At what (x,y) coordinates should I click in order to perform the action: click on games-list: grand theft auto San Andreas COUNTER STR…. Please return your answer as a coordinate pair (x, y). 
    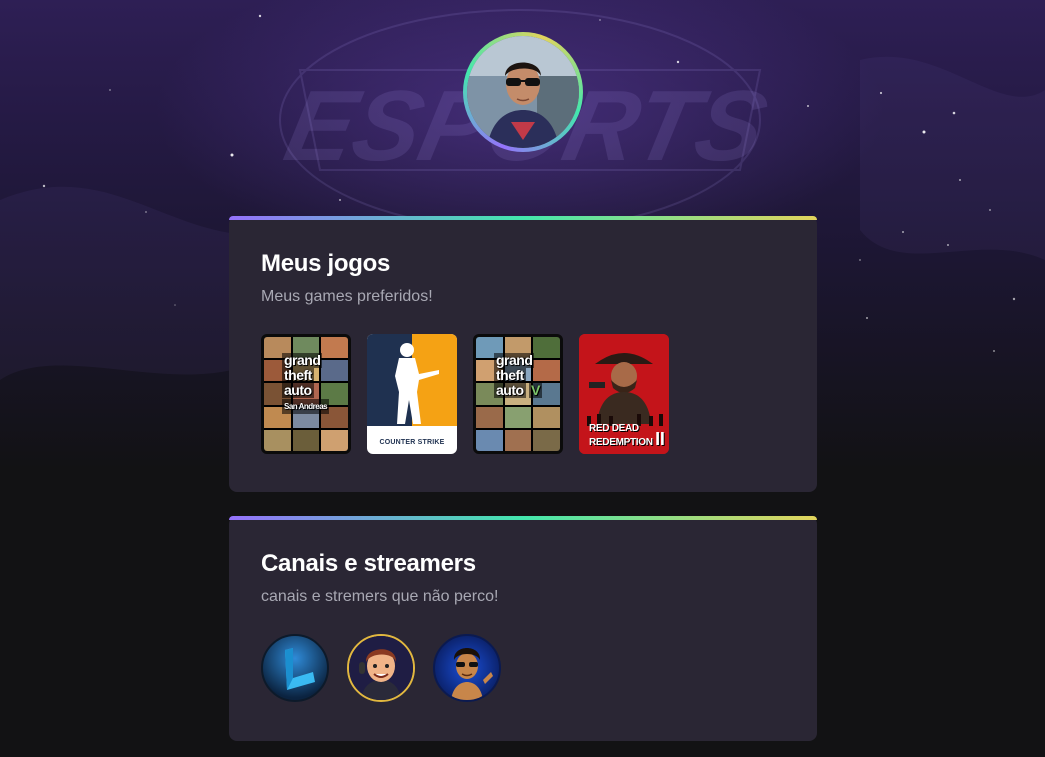
    Looking at the image, I should click on (523, 394).